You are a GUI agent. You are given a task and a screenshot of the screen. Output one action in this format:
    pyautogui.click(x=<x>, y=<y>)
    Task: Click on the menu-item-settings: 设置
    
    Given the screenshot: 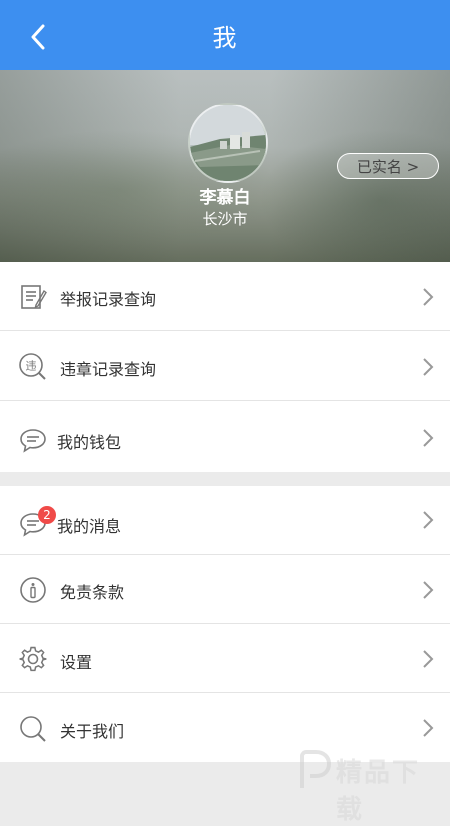 What is the action you would take?
    pyautogui.click(x=225, y=658)
    